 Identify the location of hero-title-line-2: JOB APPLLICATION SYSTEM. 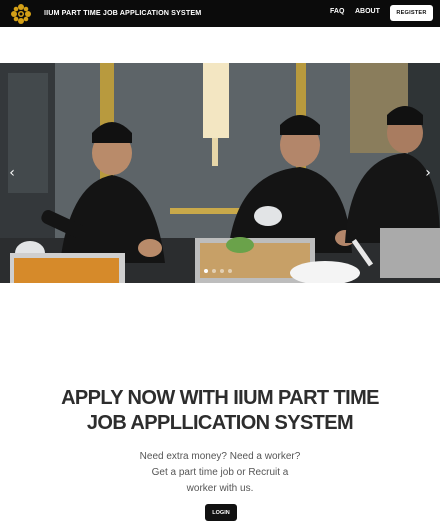
(220, 423).